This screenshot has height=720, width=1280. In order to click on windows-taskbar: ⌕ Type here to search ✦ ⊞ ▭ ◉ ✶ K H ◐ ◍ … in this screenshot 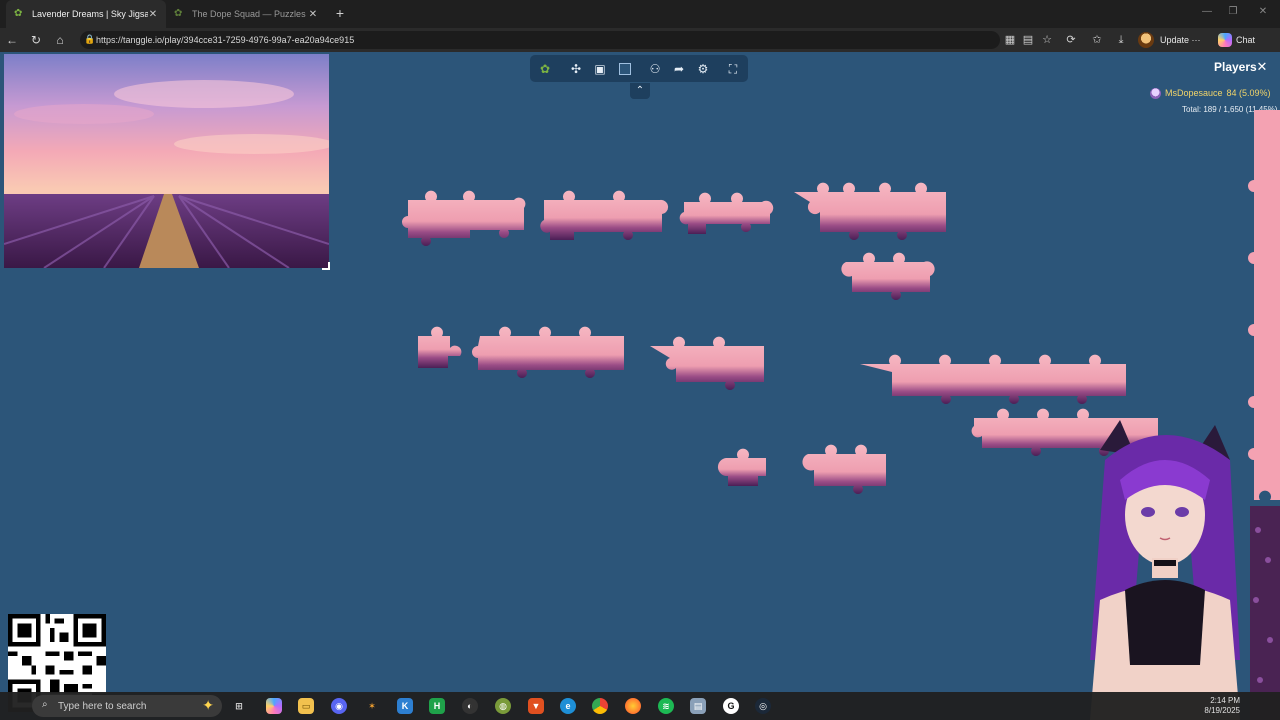, I will do `click(640, 706)`.